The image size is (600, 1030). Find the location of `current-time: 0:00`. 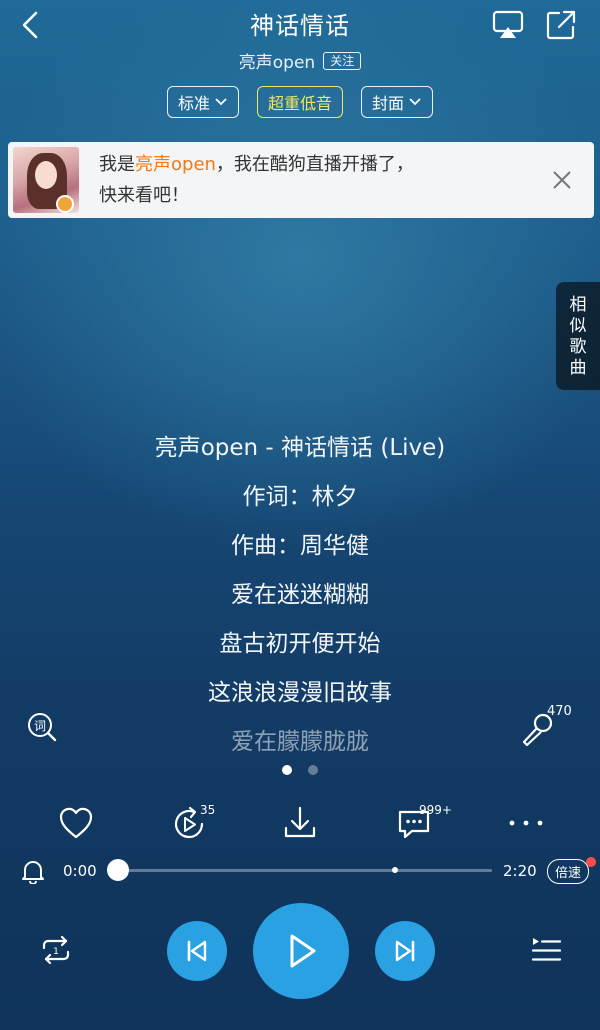

current-time: 0:00 is located at coordinates (80, 871).